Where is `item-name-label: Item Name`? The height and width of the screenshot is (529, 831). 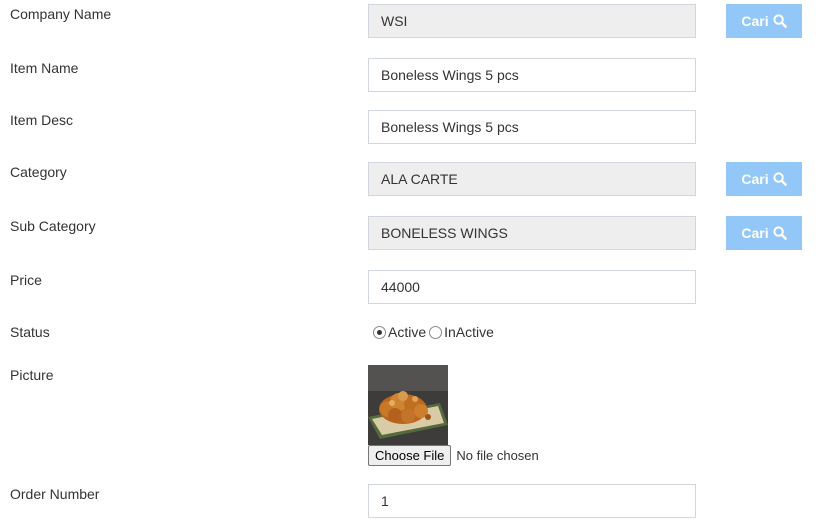
item-name-label: Item Name is located at coordinates (44, 68).